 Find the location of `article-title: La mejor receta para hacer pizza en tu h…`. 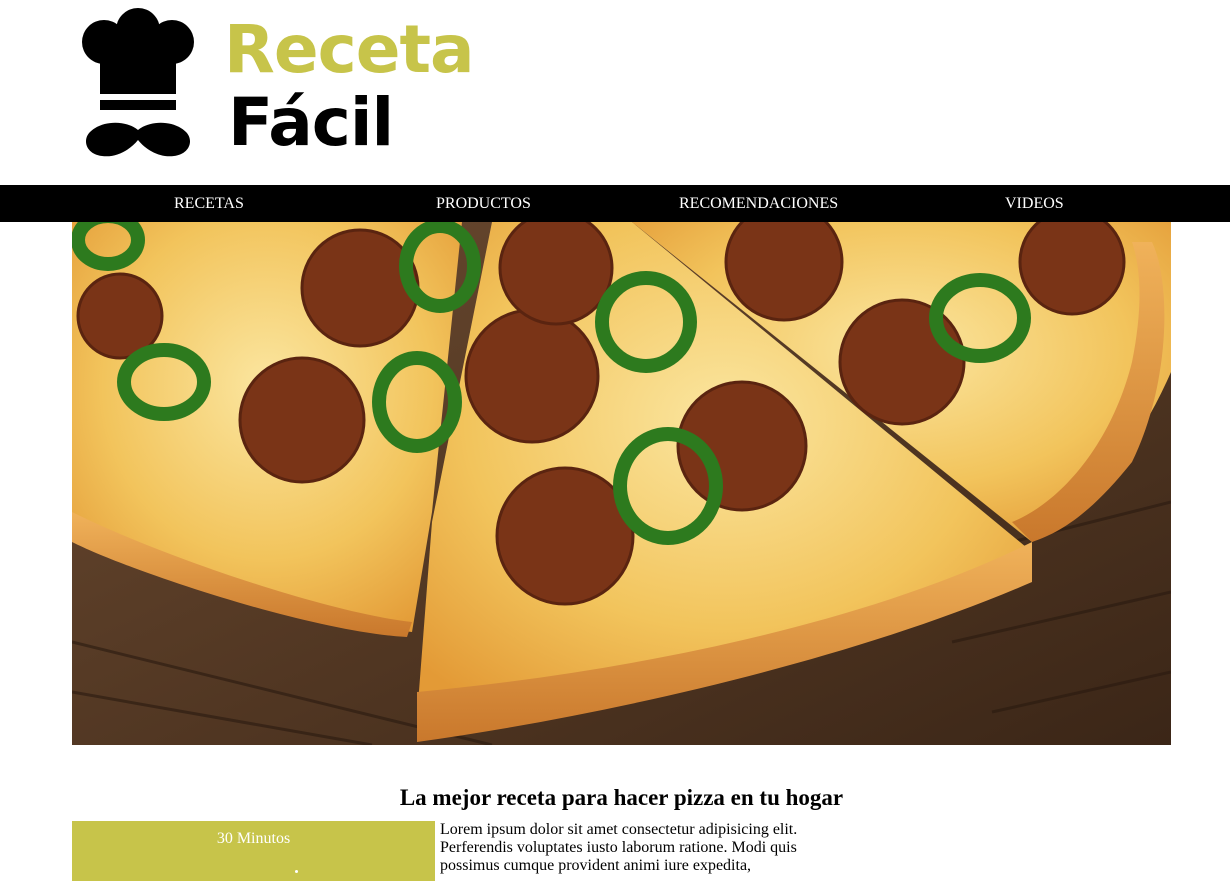

article-title: La mejor receta para hacer pizza en tu h… is located at coordinates (621, 798).